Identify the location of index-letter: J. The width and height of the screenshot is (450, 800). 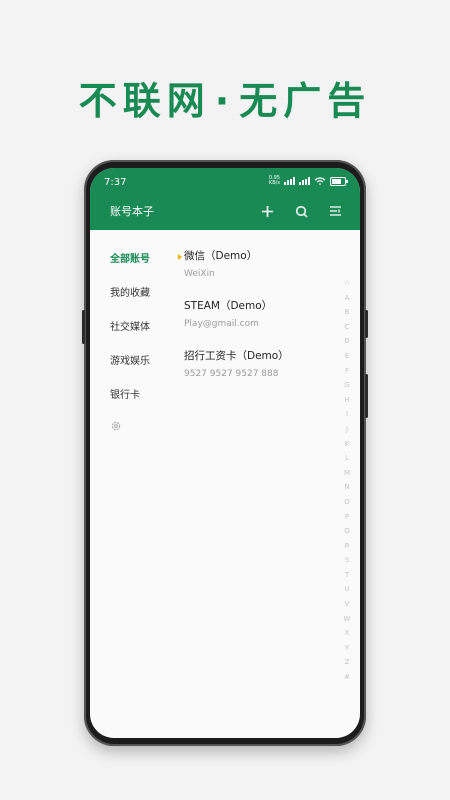
(347, 429).